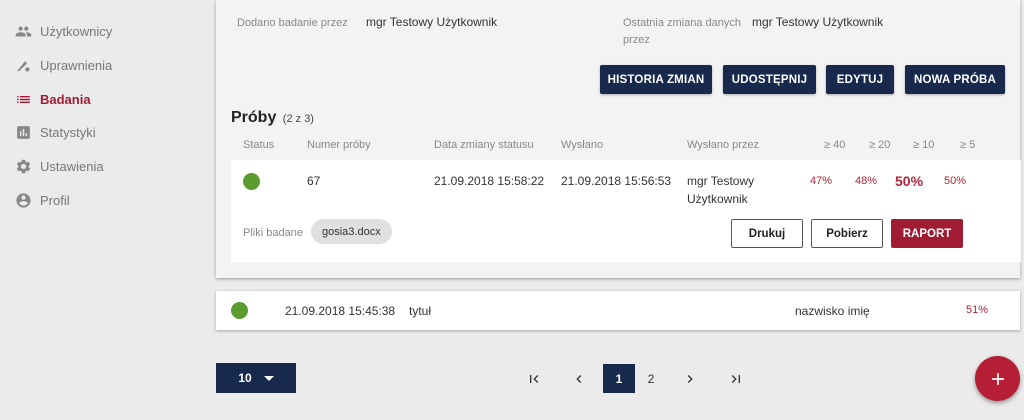 This screenshot has width=1024, height=420. Describe the element at coordinates (298, 119) in the screenshot. I see `attempts-count: (2 z 3)` at that location.